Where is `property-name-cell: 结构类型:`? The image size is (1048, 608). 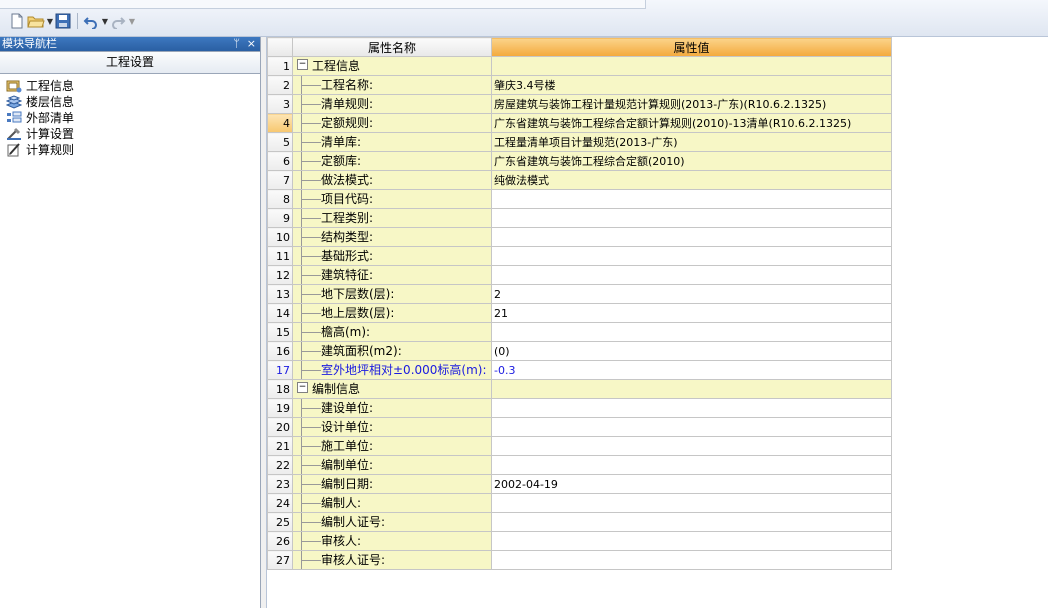 property-name-cell: 结构类型: is located at coordinates (392, 237).